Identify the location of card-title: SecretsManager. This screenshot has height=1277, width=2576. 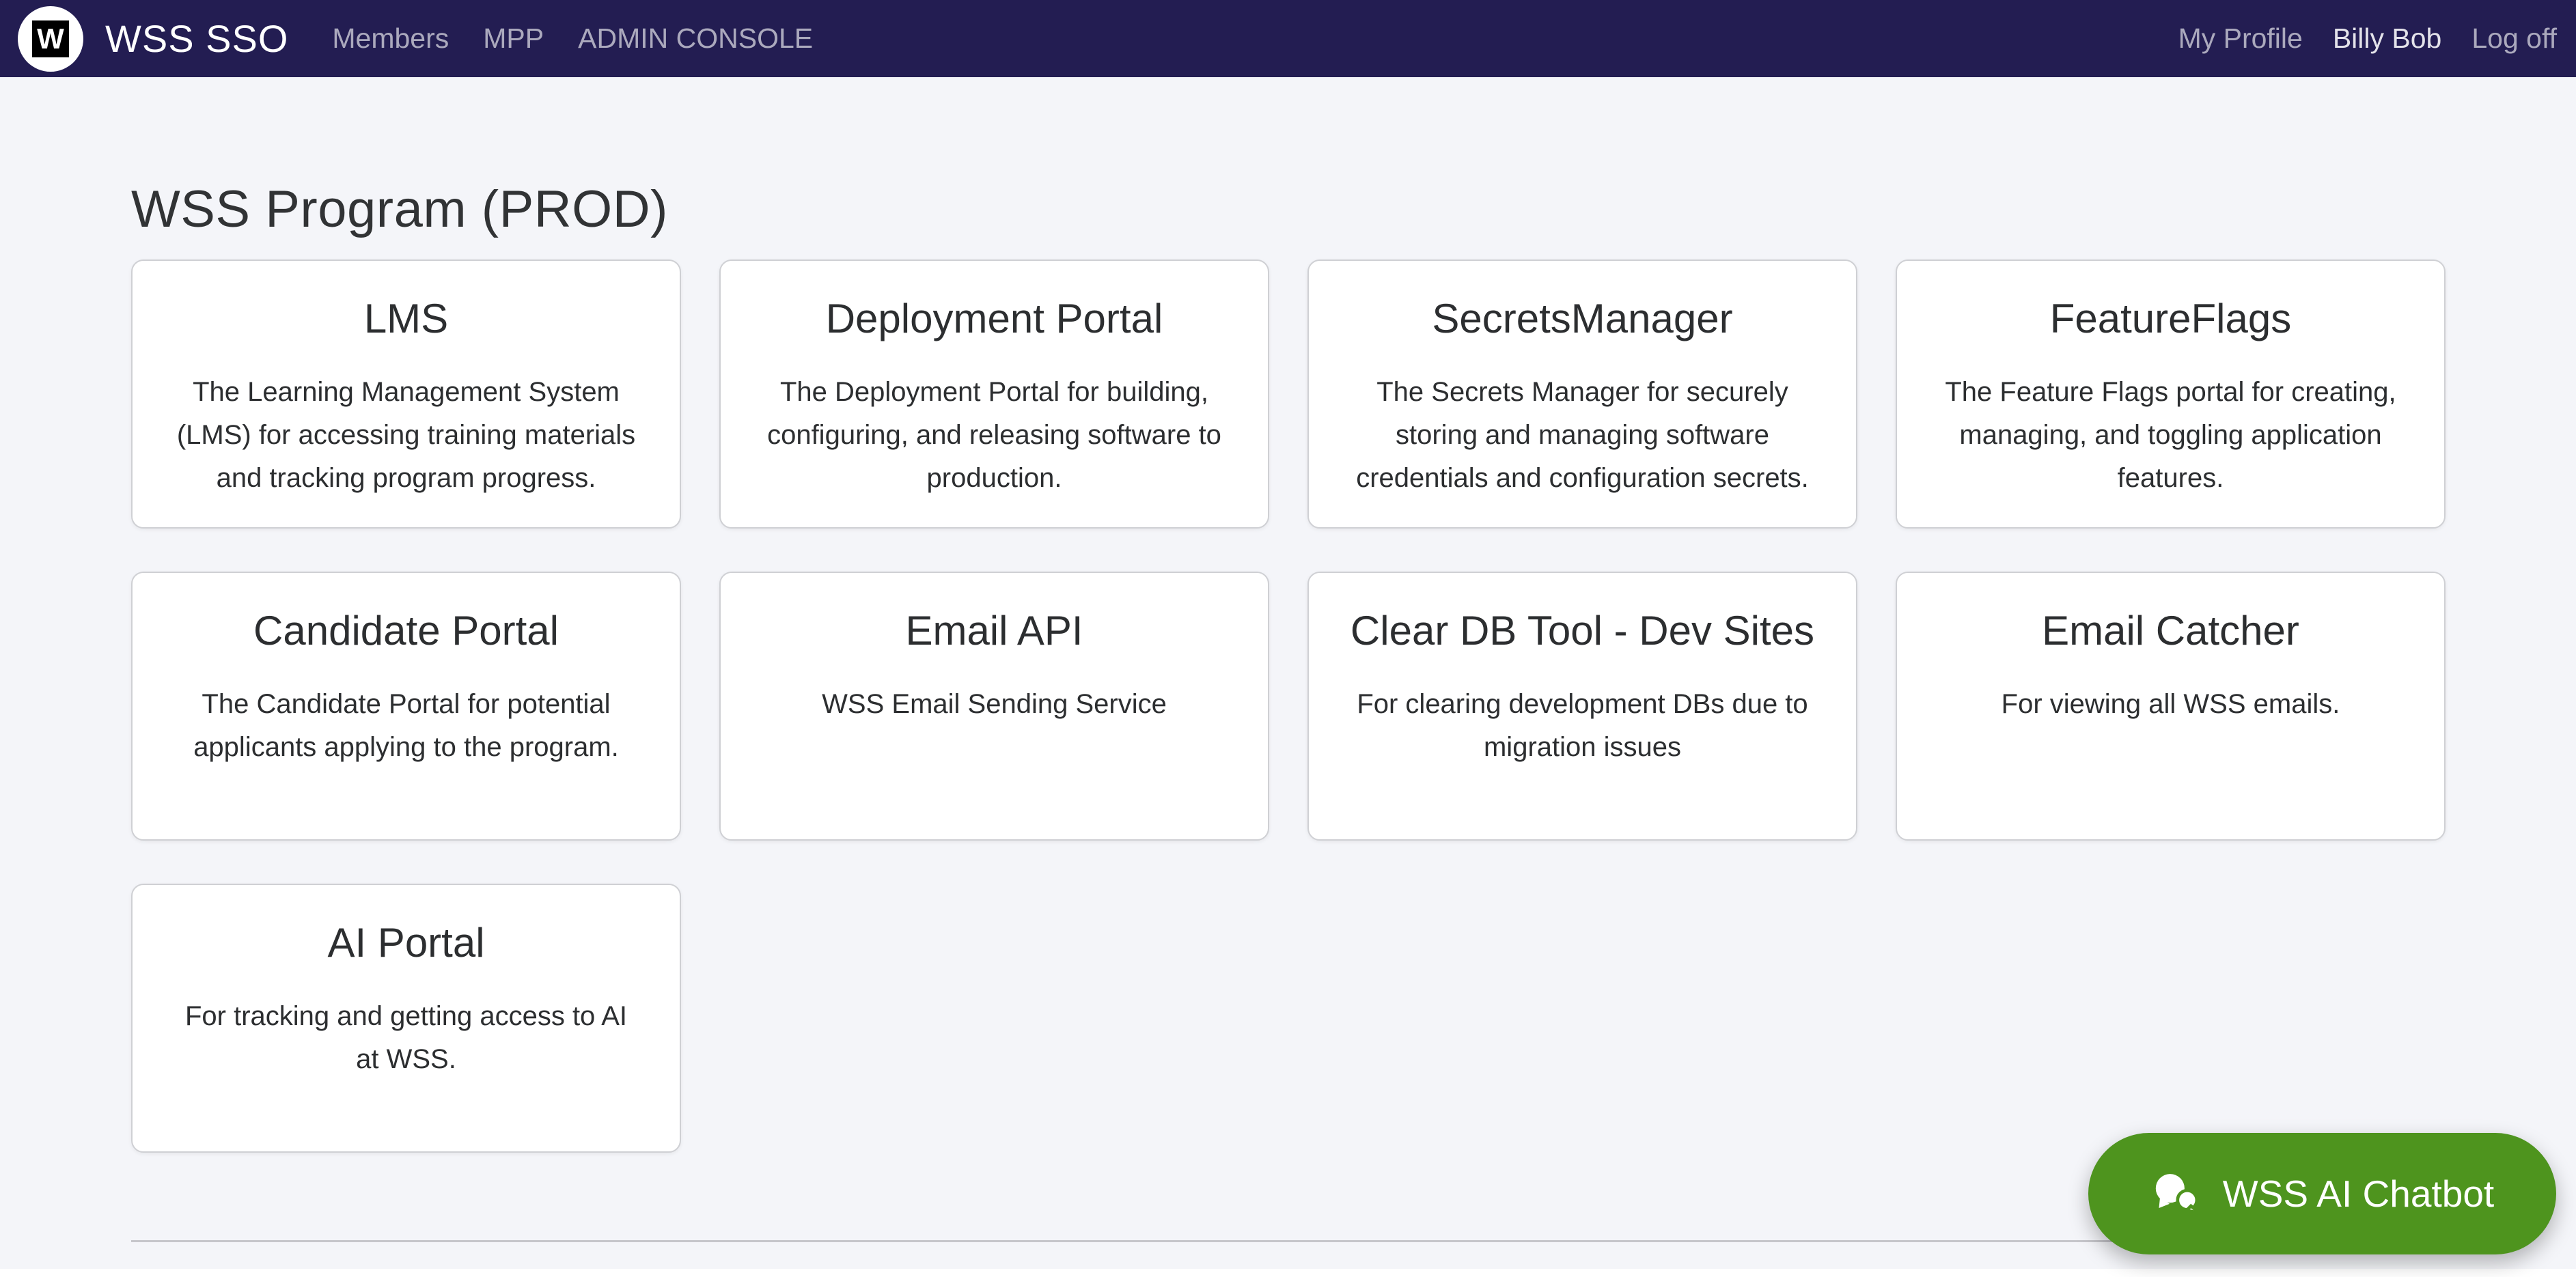
(1582, 318).